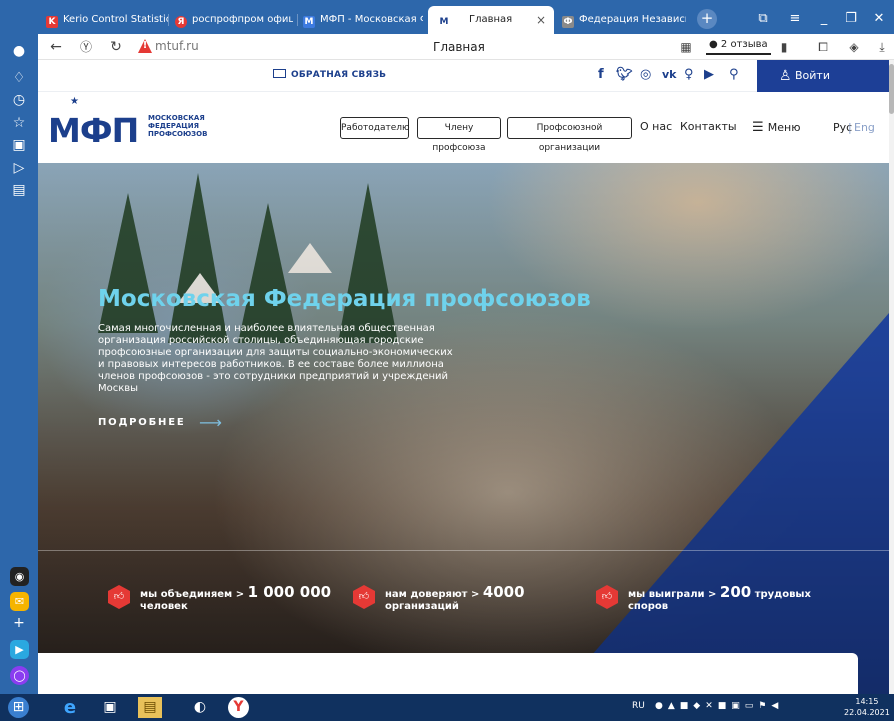 Image resolution: width=894 pixels, height=721 pixels. What do you see at coordinates (648, 606) in the screenshot?
I see `stat-line-2: споров` at bounding box center [648, 606].